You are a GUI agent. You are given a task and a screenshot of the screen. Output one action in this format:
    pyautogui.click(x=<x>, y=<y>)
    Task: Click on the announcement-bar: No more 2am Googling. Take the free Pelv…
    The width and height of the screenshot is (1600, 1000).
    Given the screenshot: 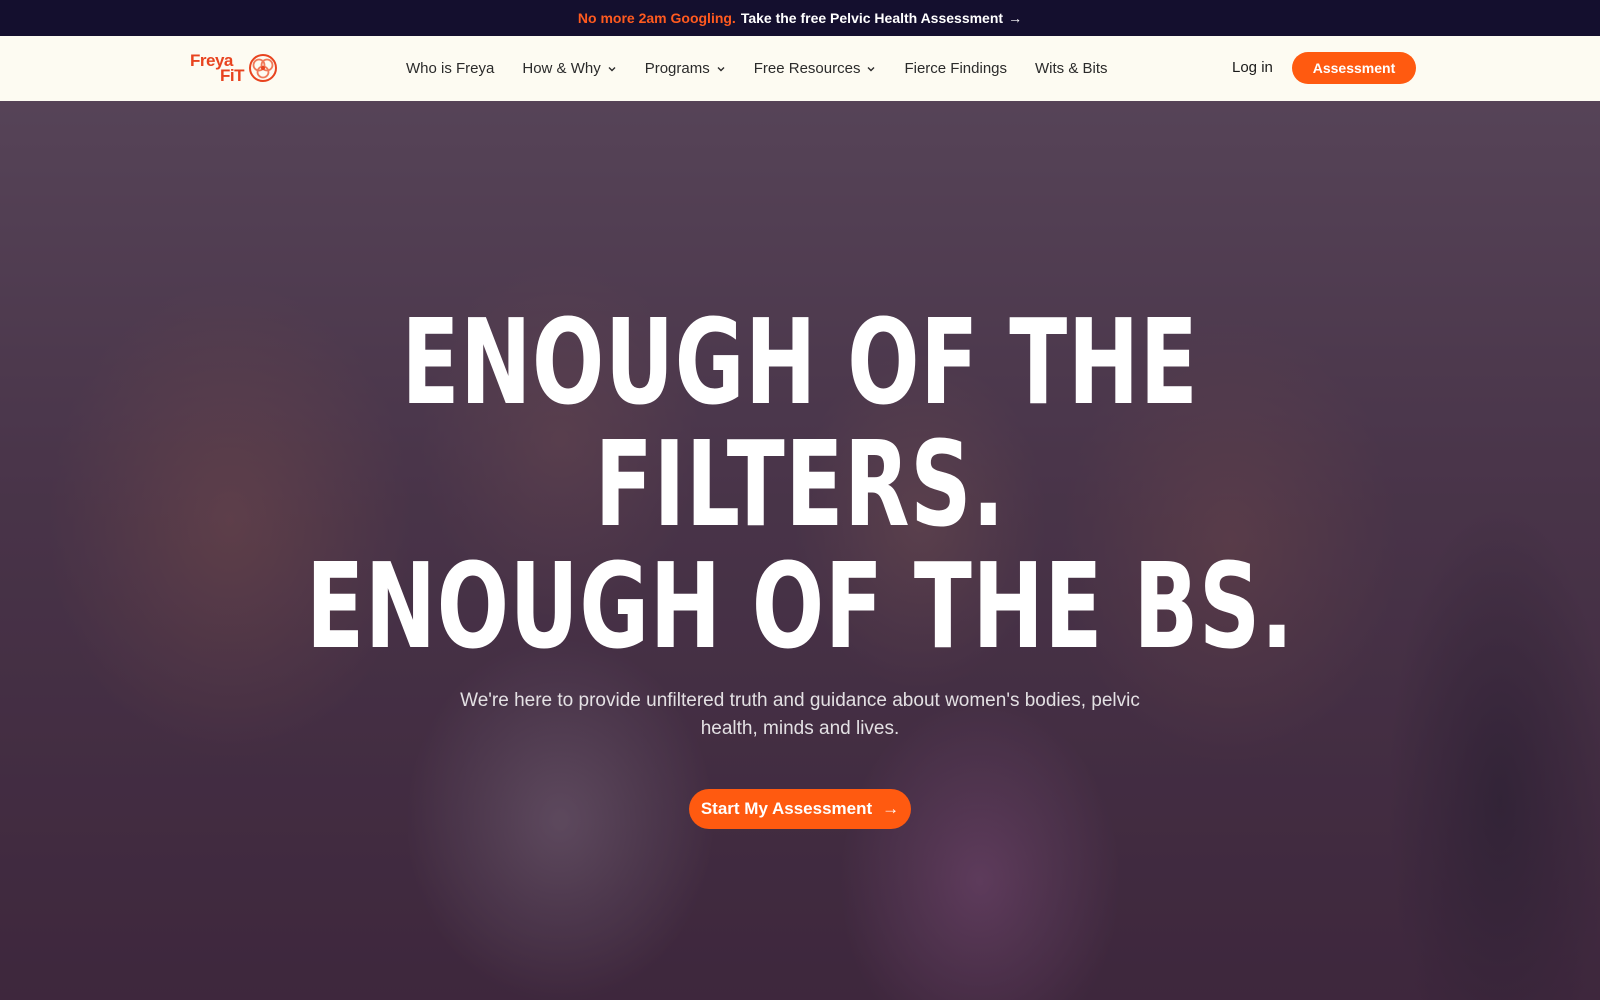 What is the action you would take?
    pyautogui.click(x=800, y=18)
    